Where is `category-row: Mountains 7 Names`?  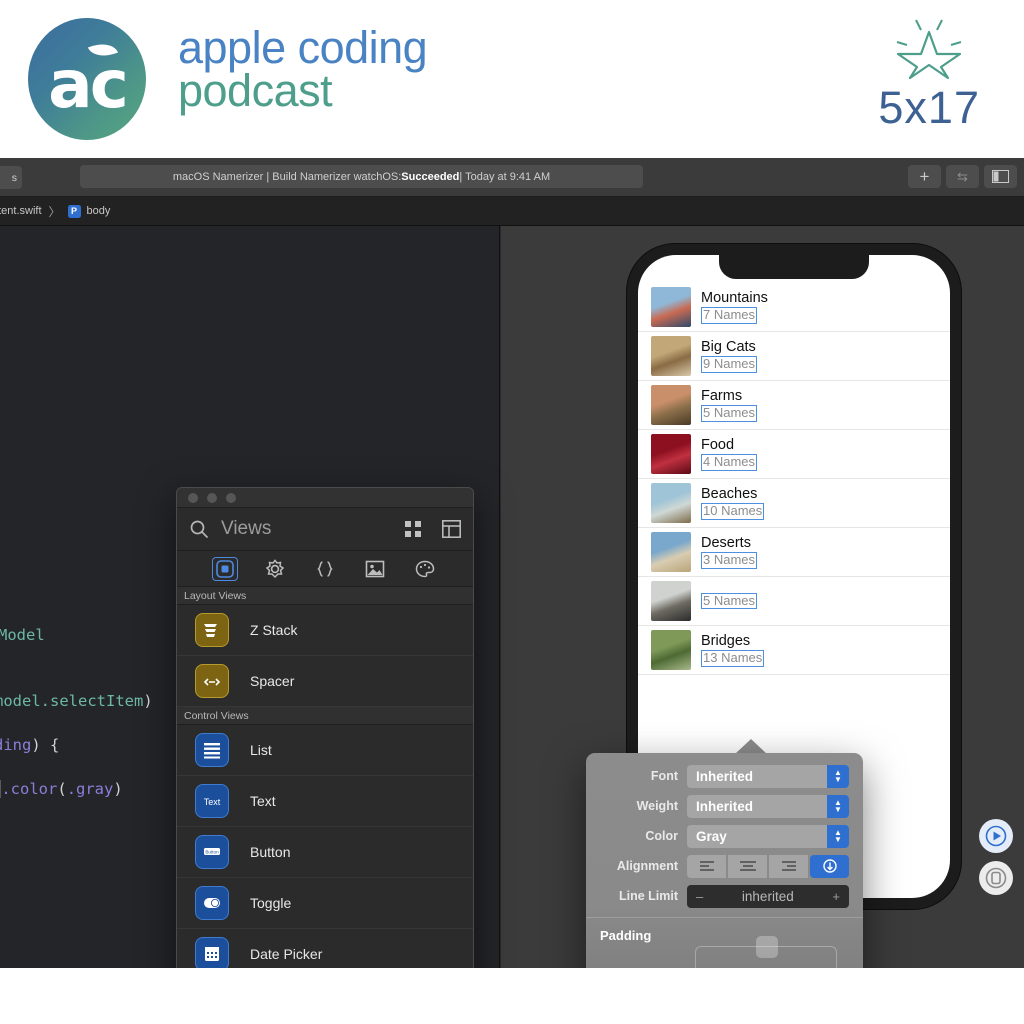
category-row: Mountains 7 Names is located at coordinates (794, 307).